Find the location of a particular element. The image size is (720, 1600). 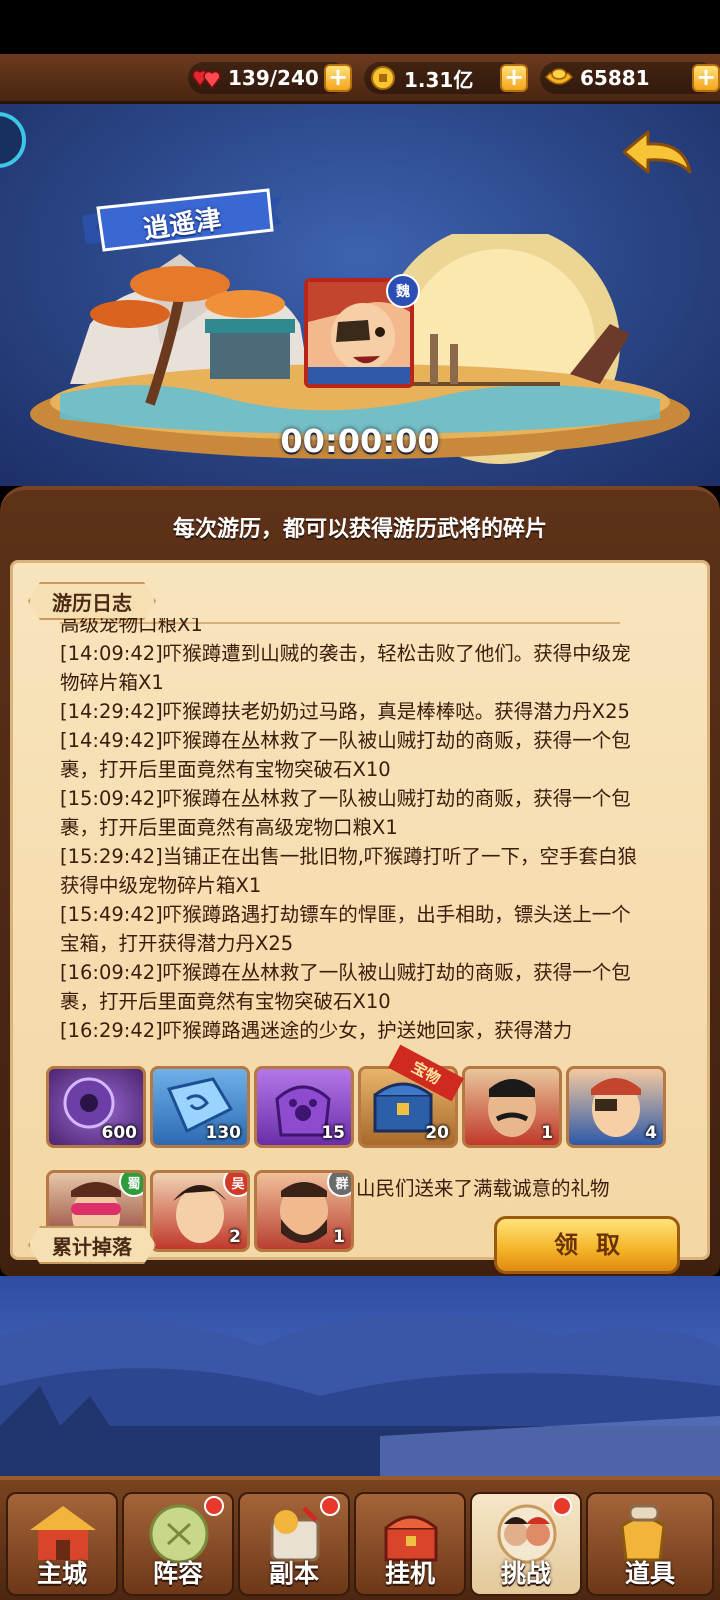

faction-badge: 群 is located at coordinates (339, 1185).